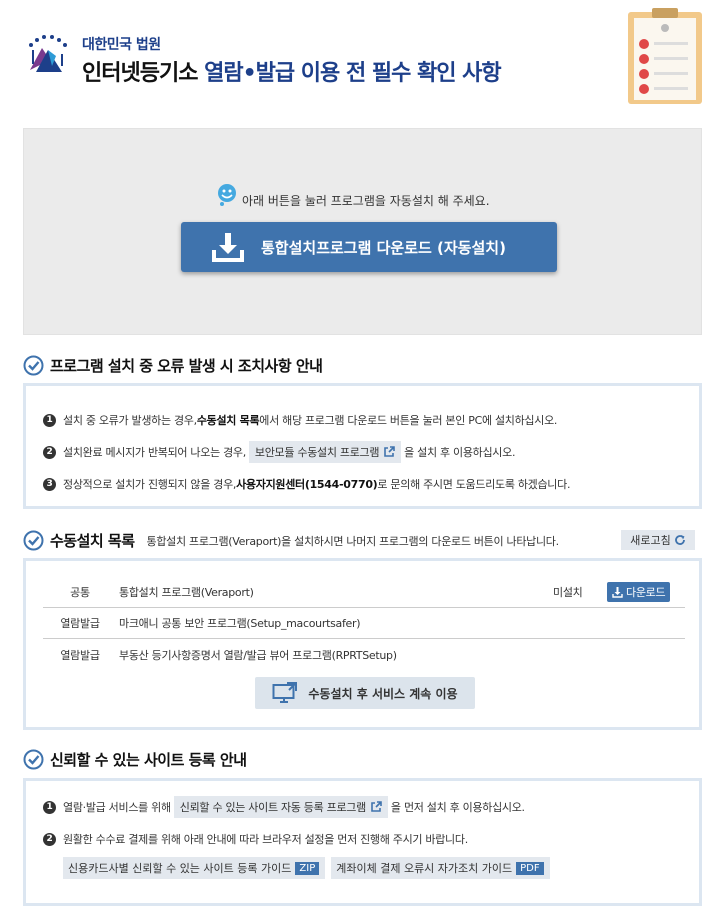 This screenshot has height=916, width=724. I want to click on error-guide-text-post: 로 문의해 주시면 도움드리도록 하겠습니다., so click(474, 484).